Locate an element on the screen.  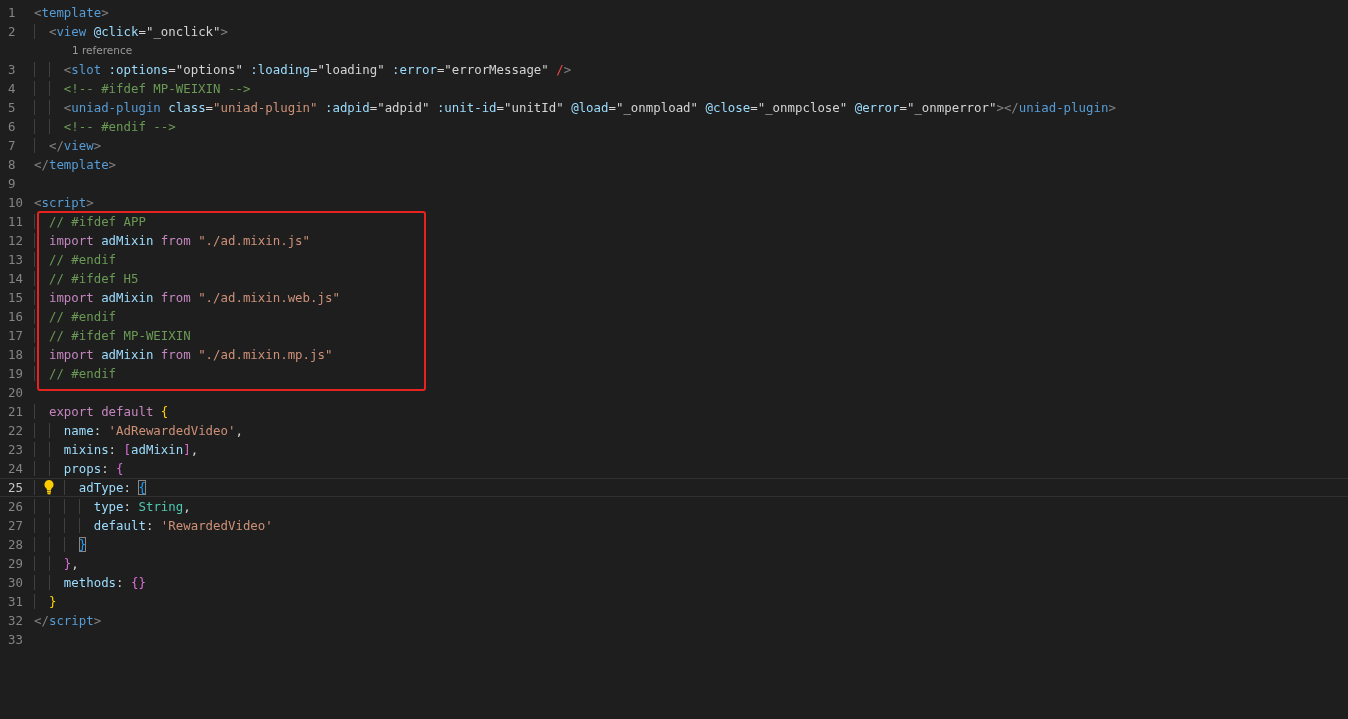
line-number: 27 is located at coordinates (15, 526).